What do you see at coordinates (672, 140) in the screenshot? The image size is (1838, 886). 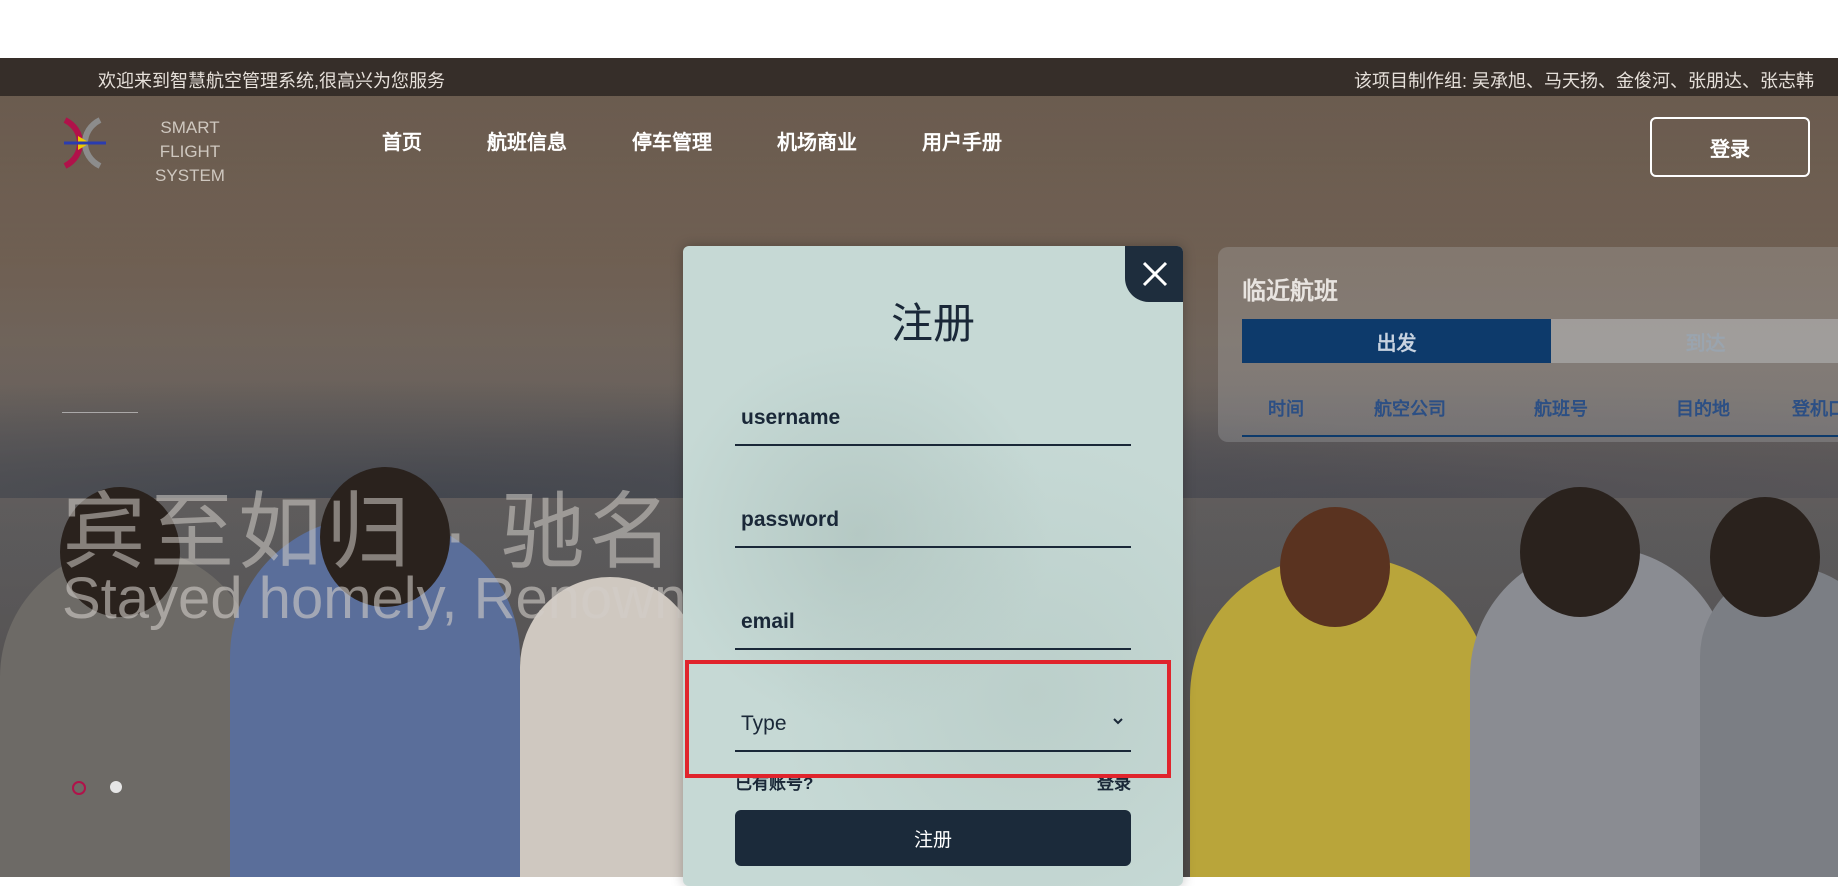 I see `nav-item-parking: 停车管理` at bounding box center [672, 140].